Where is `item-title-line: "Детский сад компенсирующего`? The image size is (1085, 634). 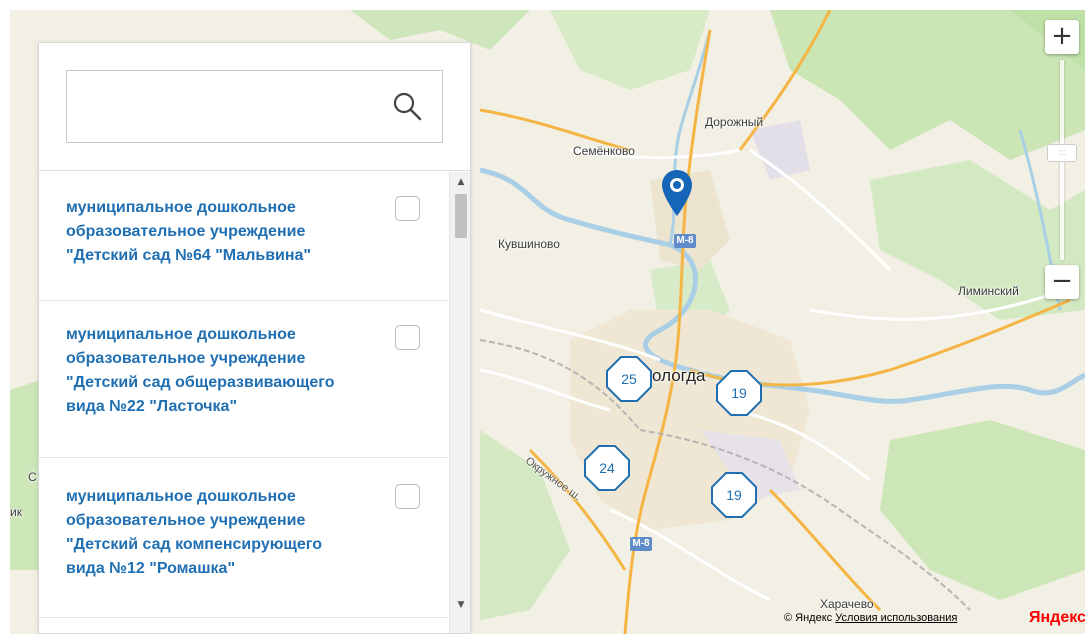
item-title-line: "Детский сад компенсирующего is located at coordinates (194, 544).